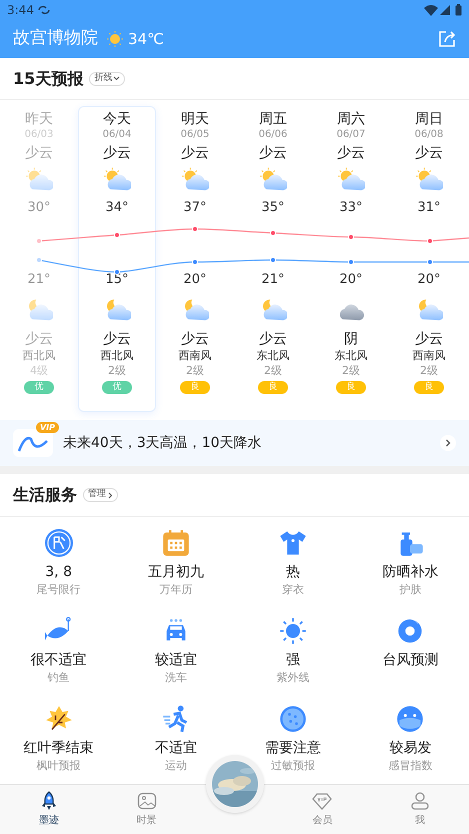 The width and height of the screenshot is (469, 834). I want to click on day-name: 明天, so click(195, 119).